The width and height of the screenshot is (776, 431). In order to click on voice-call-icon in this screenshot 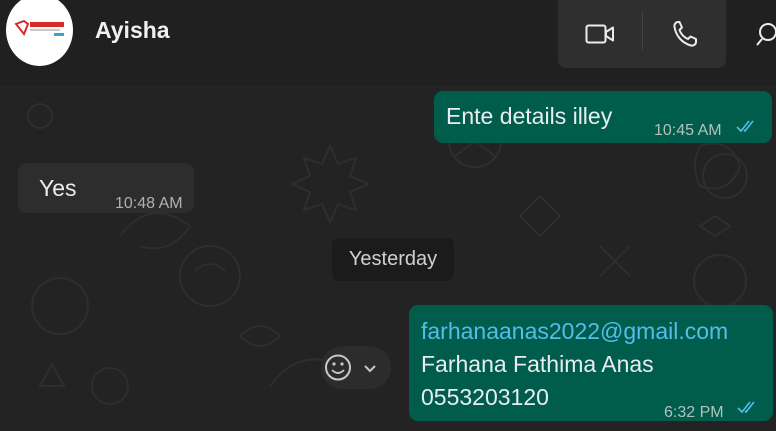, I will do `click(685, 34)`.